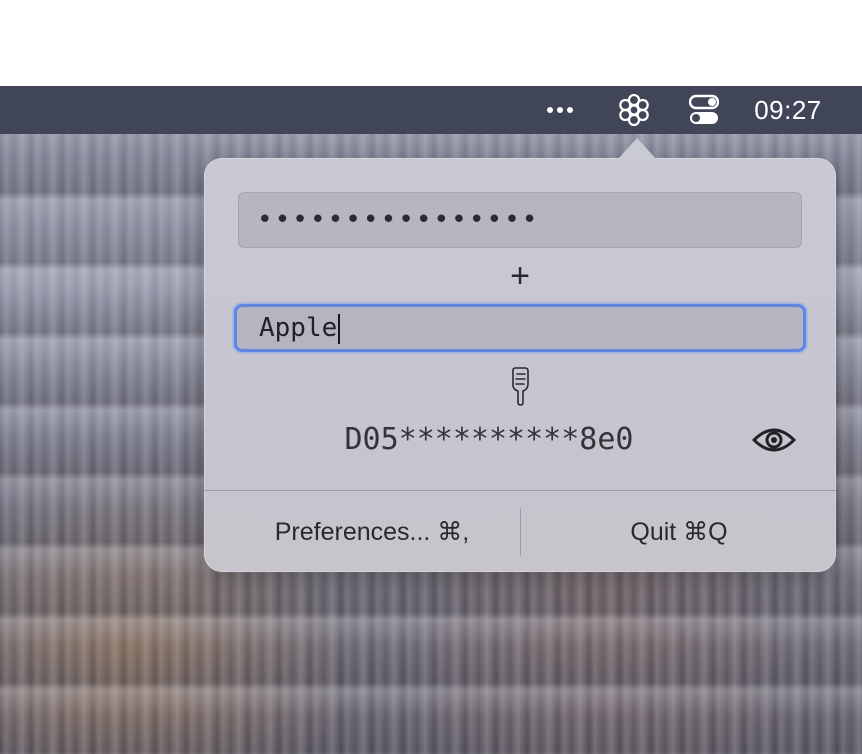 This screenshot has height=754, width=862. What do you see at coordinates (550, 110) in the screenshot?
I see `ellipsis-icon` at bounding box center [550, 110].